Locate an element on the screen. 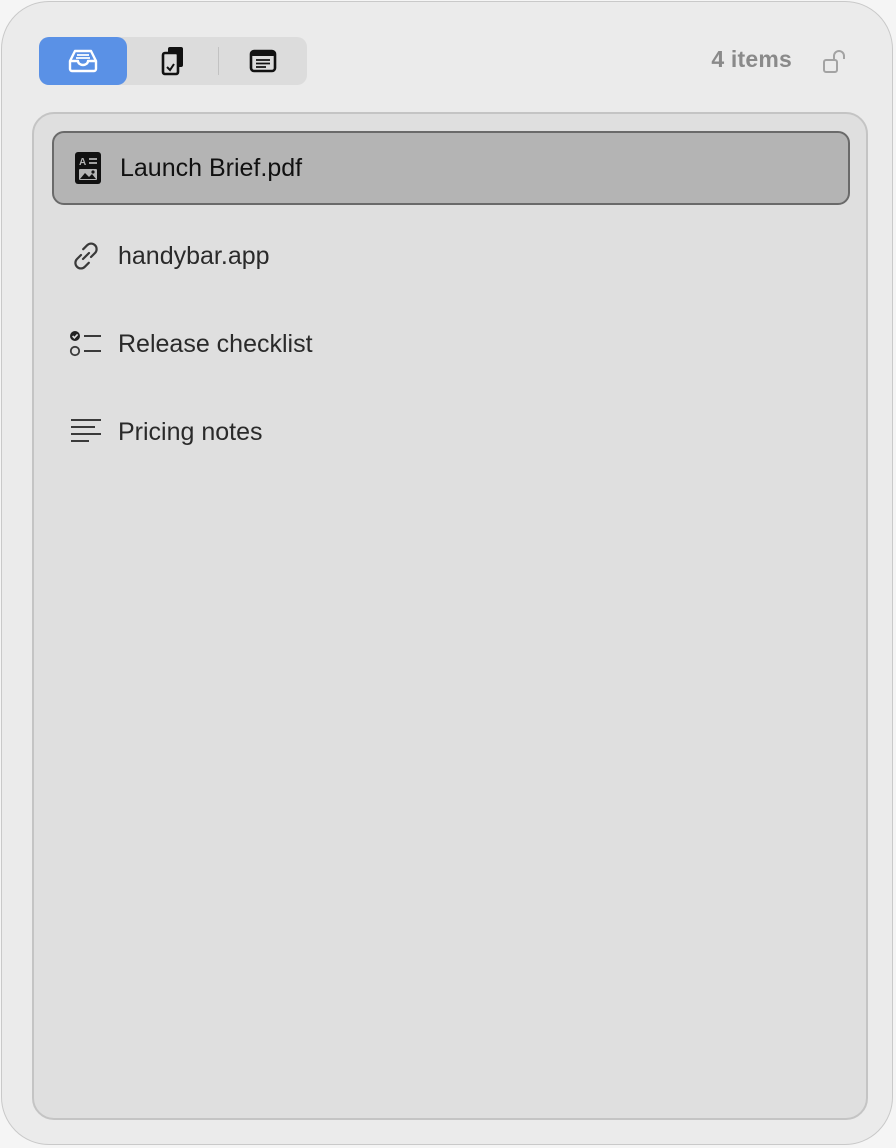 The image size is (896, 1148). tab-inbox is located at coordinates (83, 61).